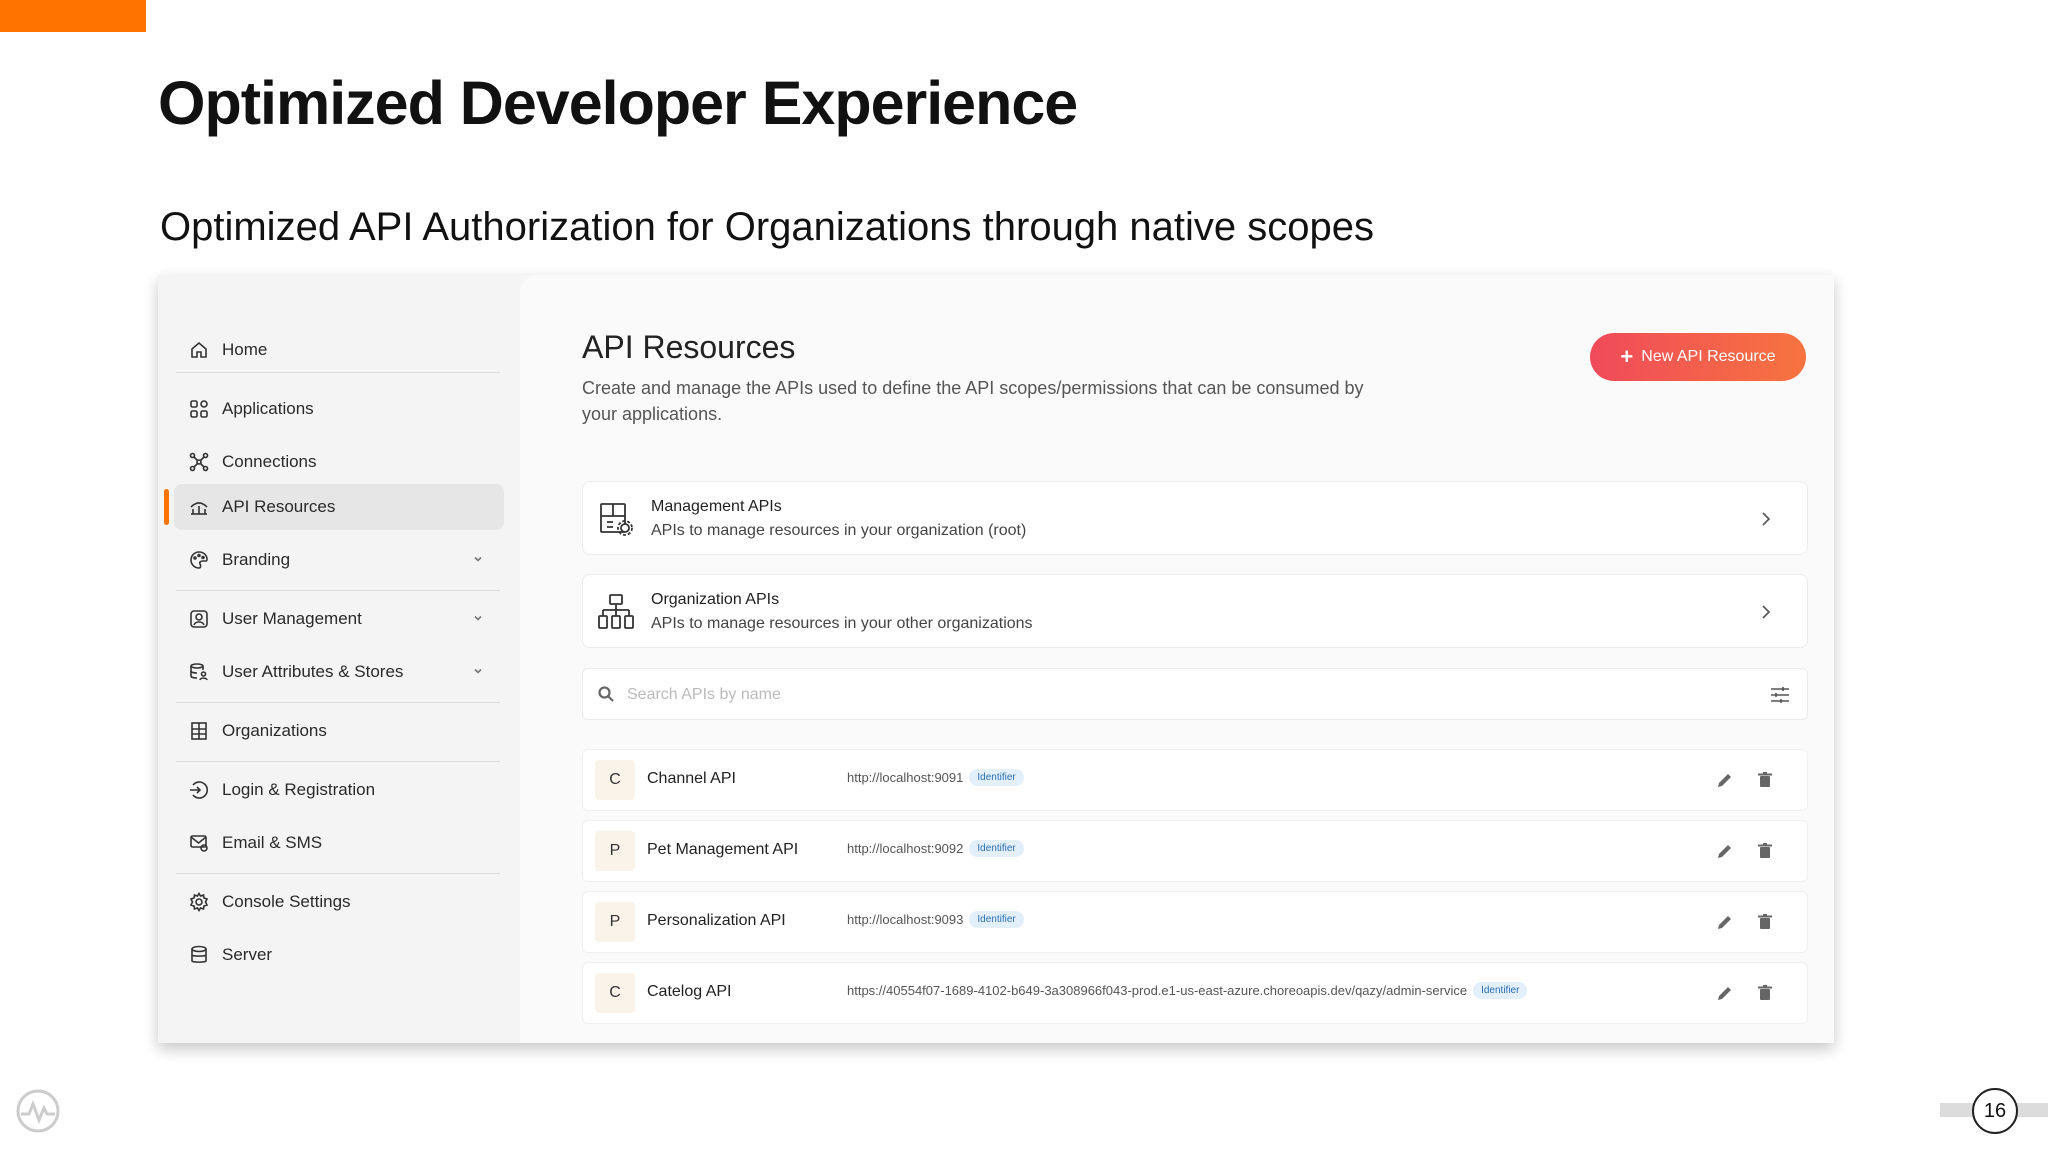  Describe the element at coordinates (689, 347) in the screenshot. I see `page-title: API Resources` at that location.